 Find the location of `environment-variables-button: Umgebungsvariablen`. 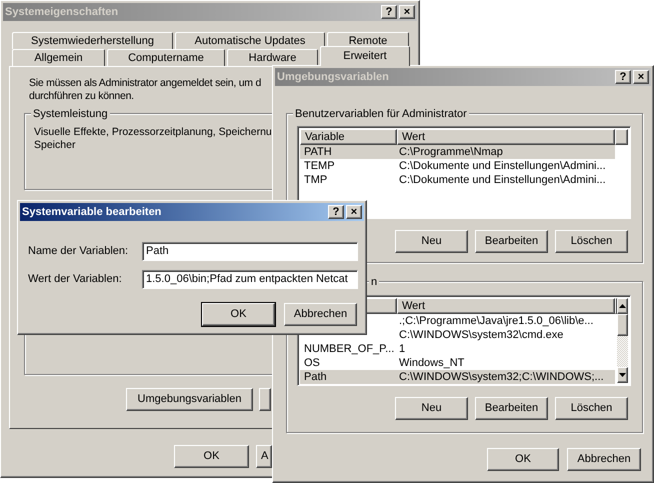

environment-variables-button: Umgebungsvariablen is located at coordinates (189, 399).